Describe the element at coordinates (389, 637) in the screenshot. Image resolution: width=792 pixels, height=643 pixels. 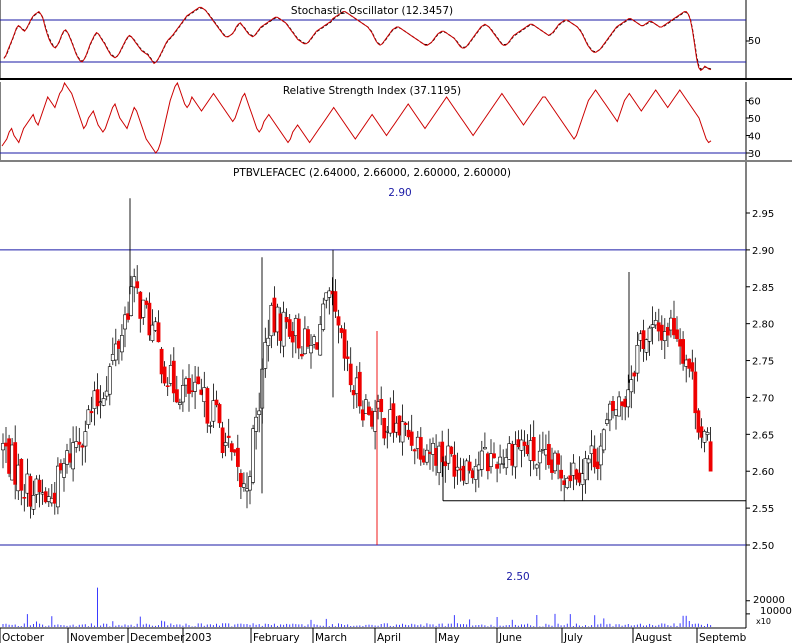
I see `month-label: April` at that location.